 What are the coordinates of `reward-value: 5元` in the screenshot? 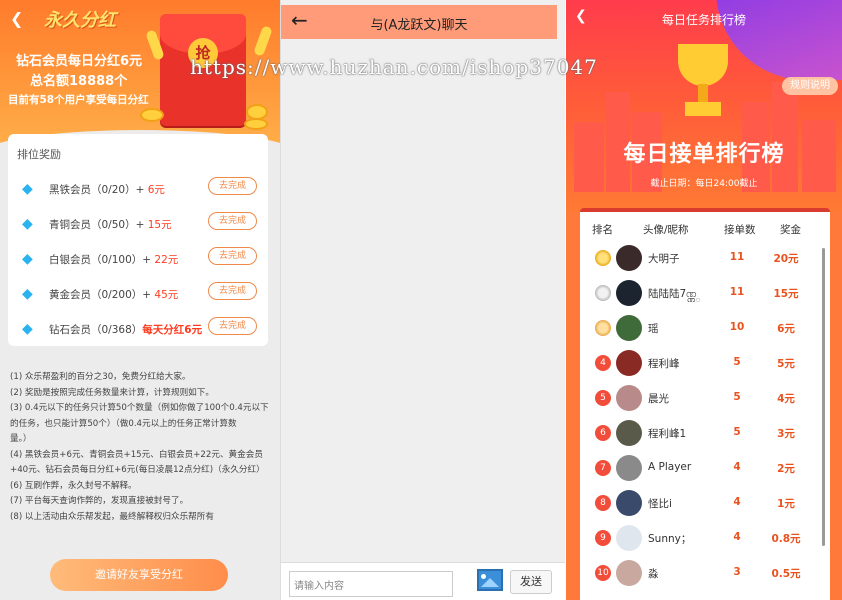 It's located at (786, 364).